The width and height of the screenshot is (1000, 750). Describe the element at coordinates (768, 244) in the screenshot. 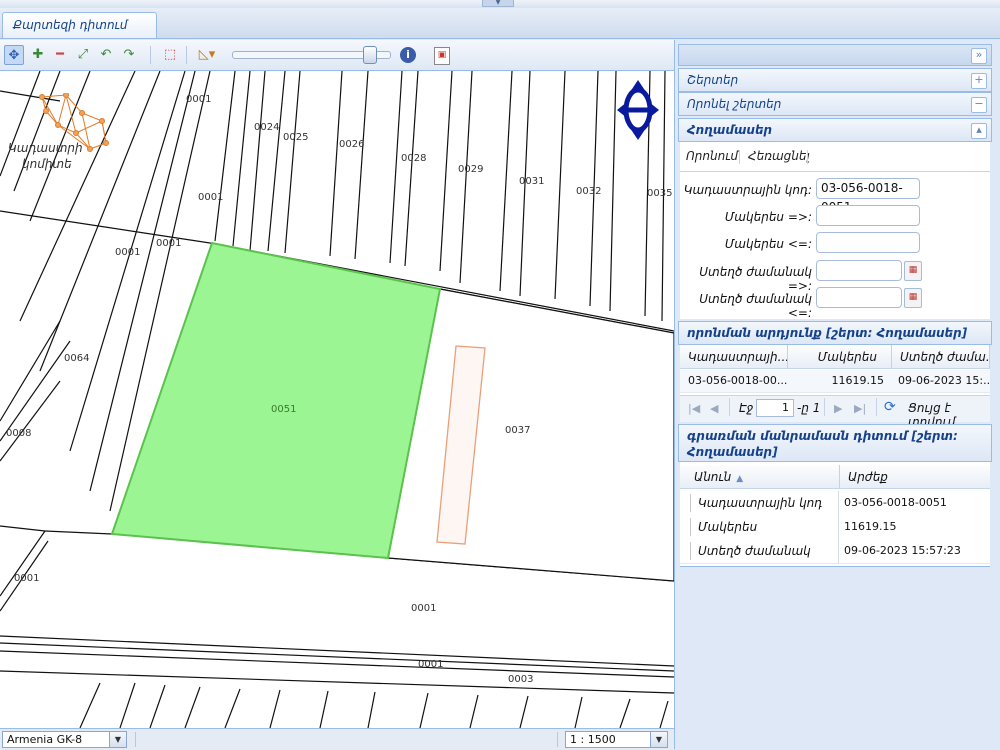

I see `area-max-label: Մակերես <=:` at that location.